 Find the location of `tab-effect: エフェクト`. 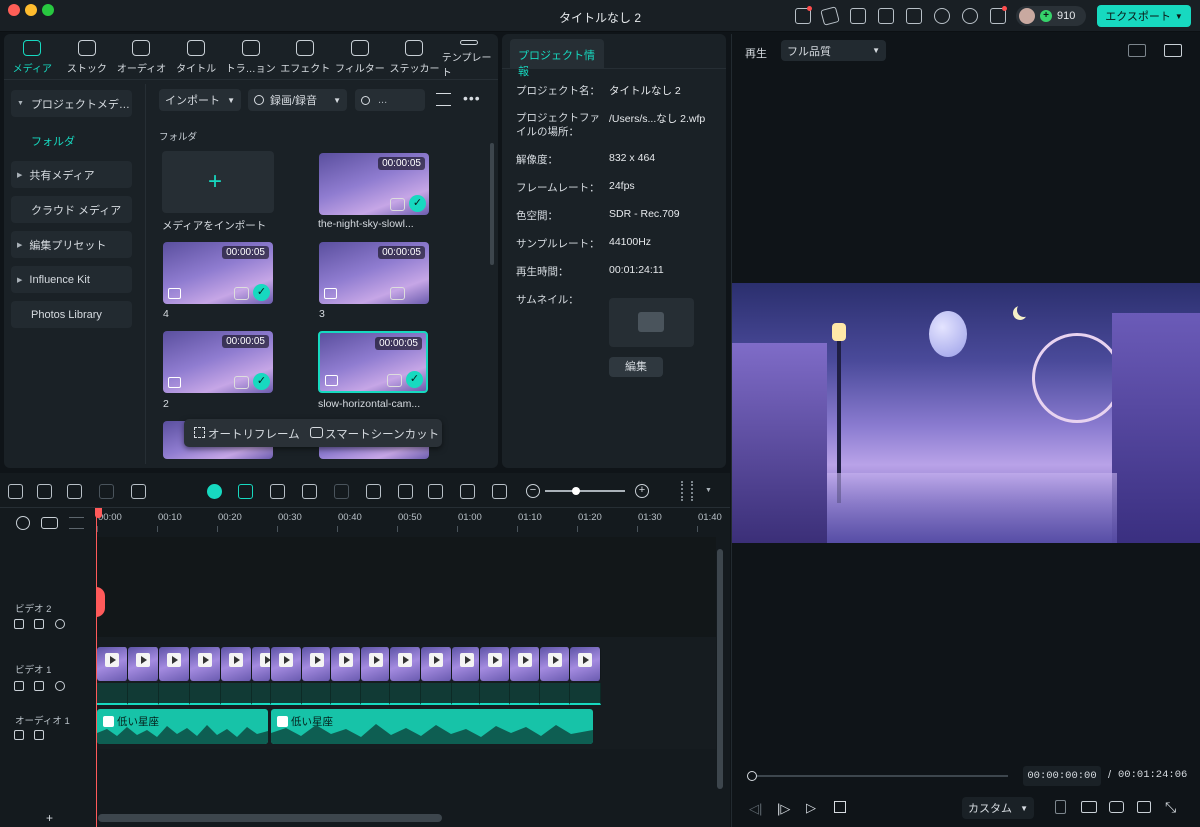

tab-effect: エフェクト is located at coordinates (305, 57).